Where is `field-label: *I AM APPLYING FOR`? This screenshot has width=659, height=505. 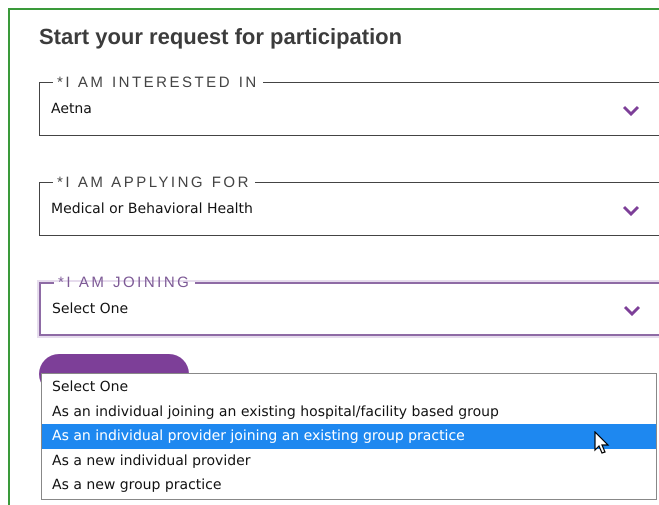
field-label: *I AM APPLYING FOR is located at coordinates (154, 182).